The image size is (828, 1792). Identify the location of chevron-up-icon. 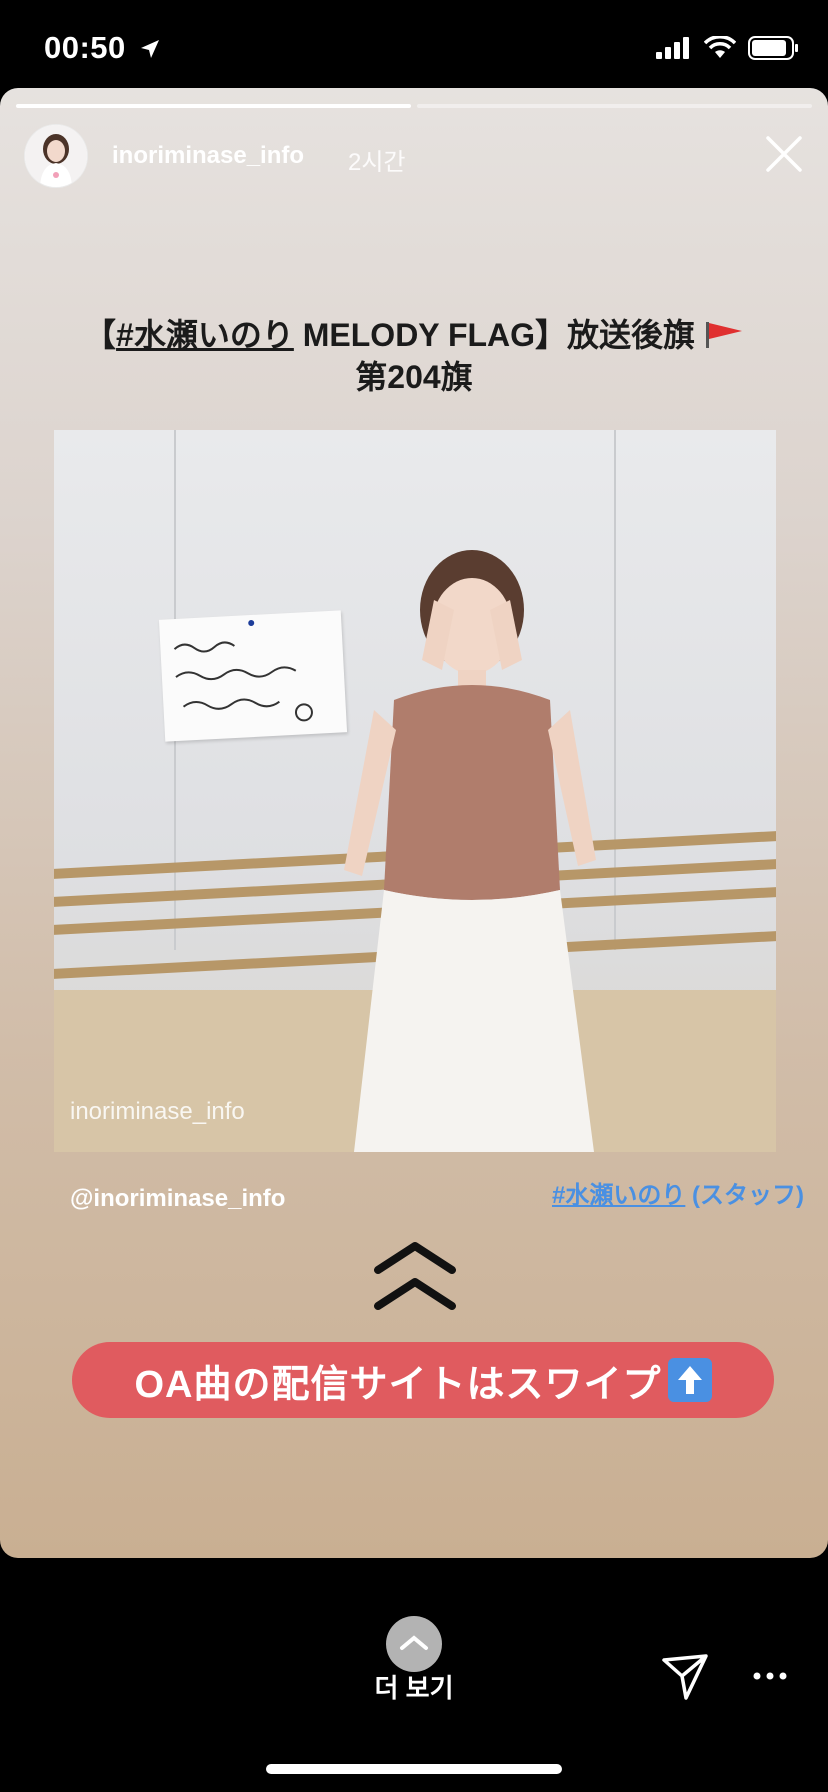
(414, 1642).